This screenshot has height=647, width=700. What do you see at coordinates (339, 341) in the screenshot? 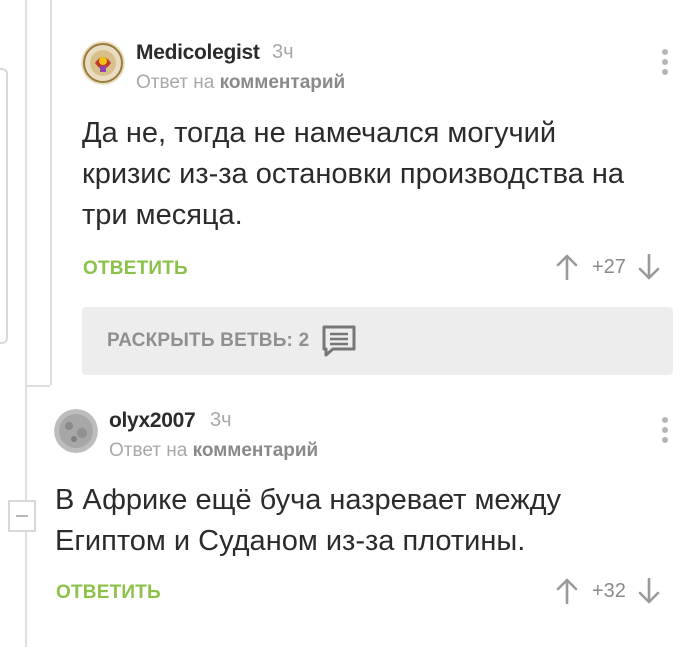
I see `comment-lines-icon` at bounding box center [339, 341].